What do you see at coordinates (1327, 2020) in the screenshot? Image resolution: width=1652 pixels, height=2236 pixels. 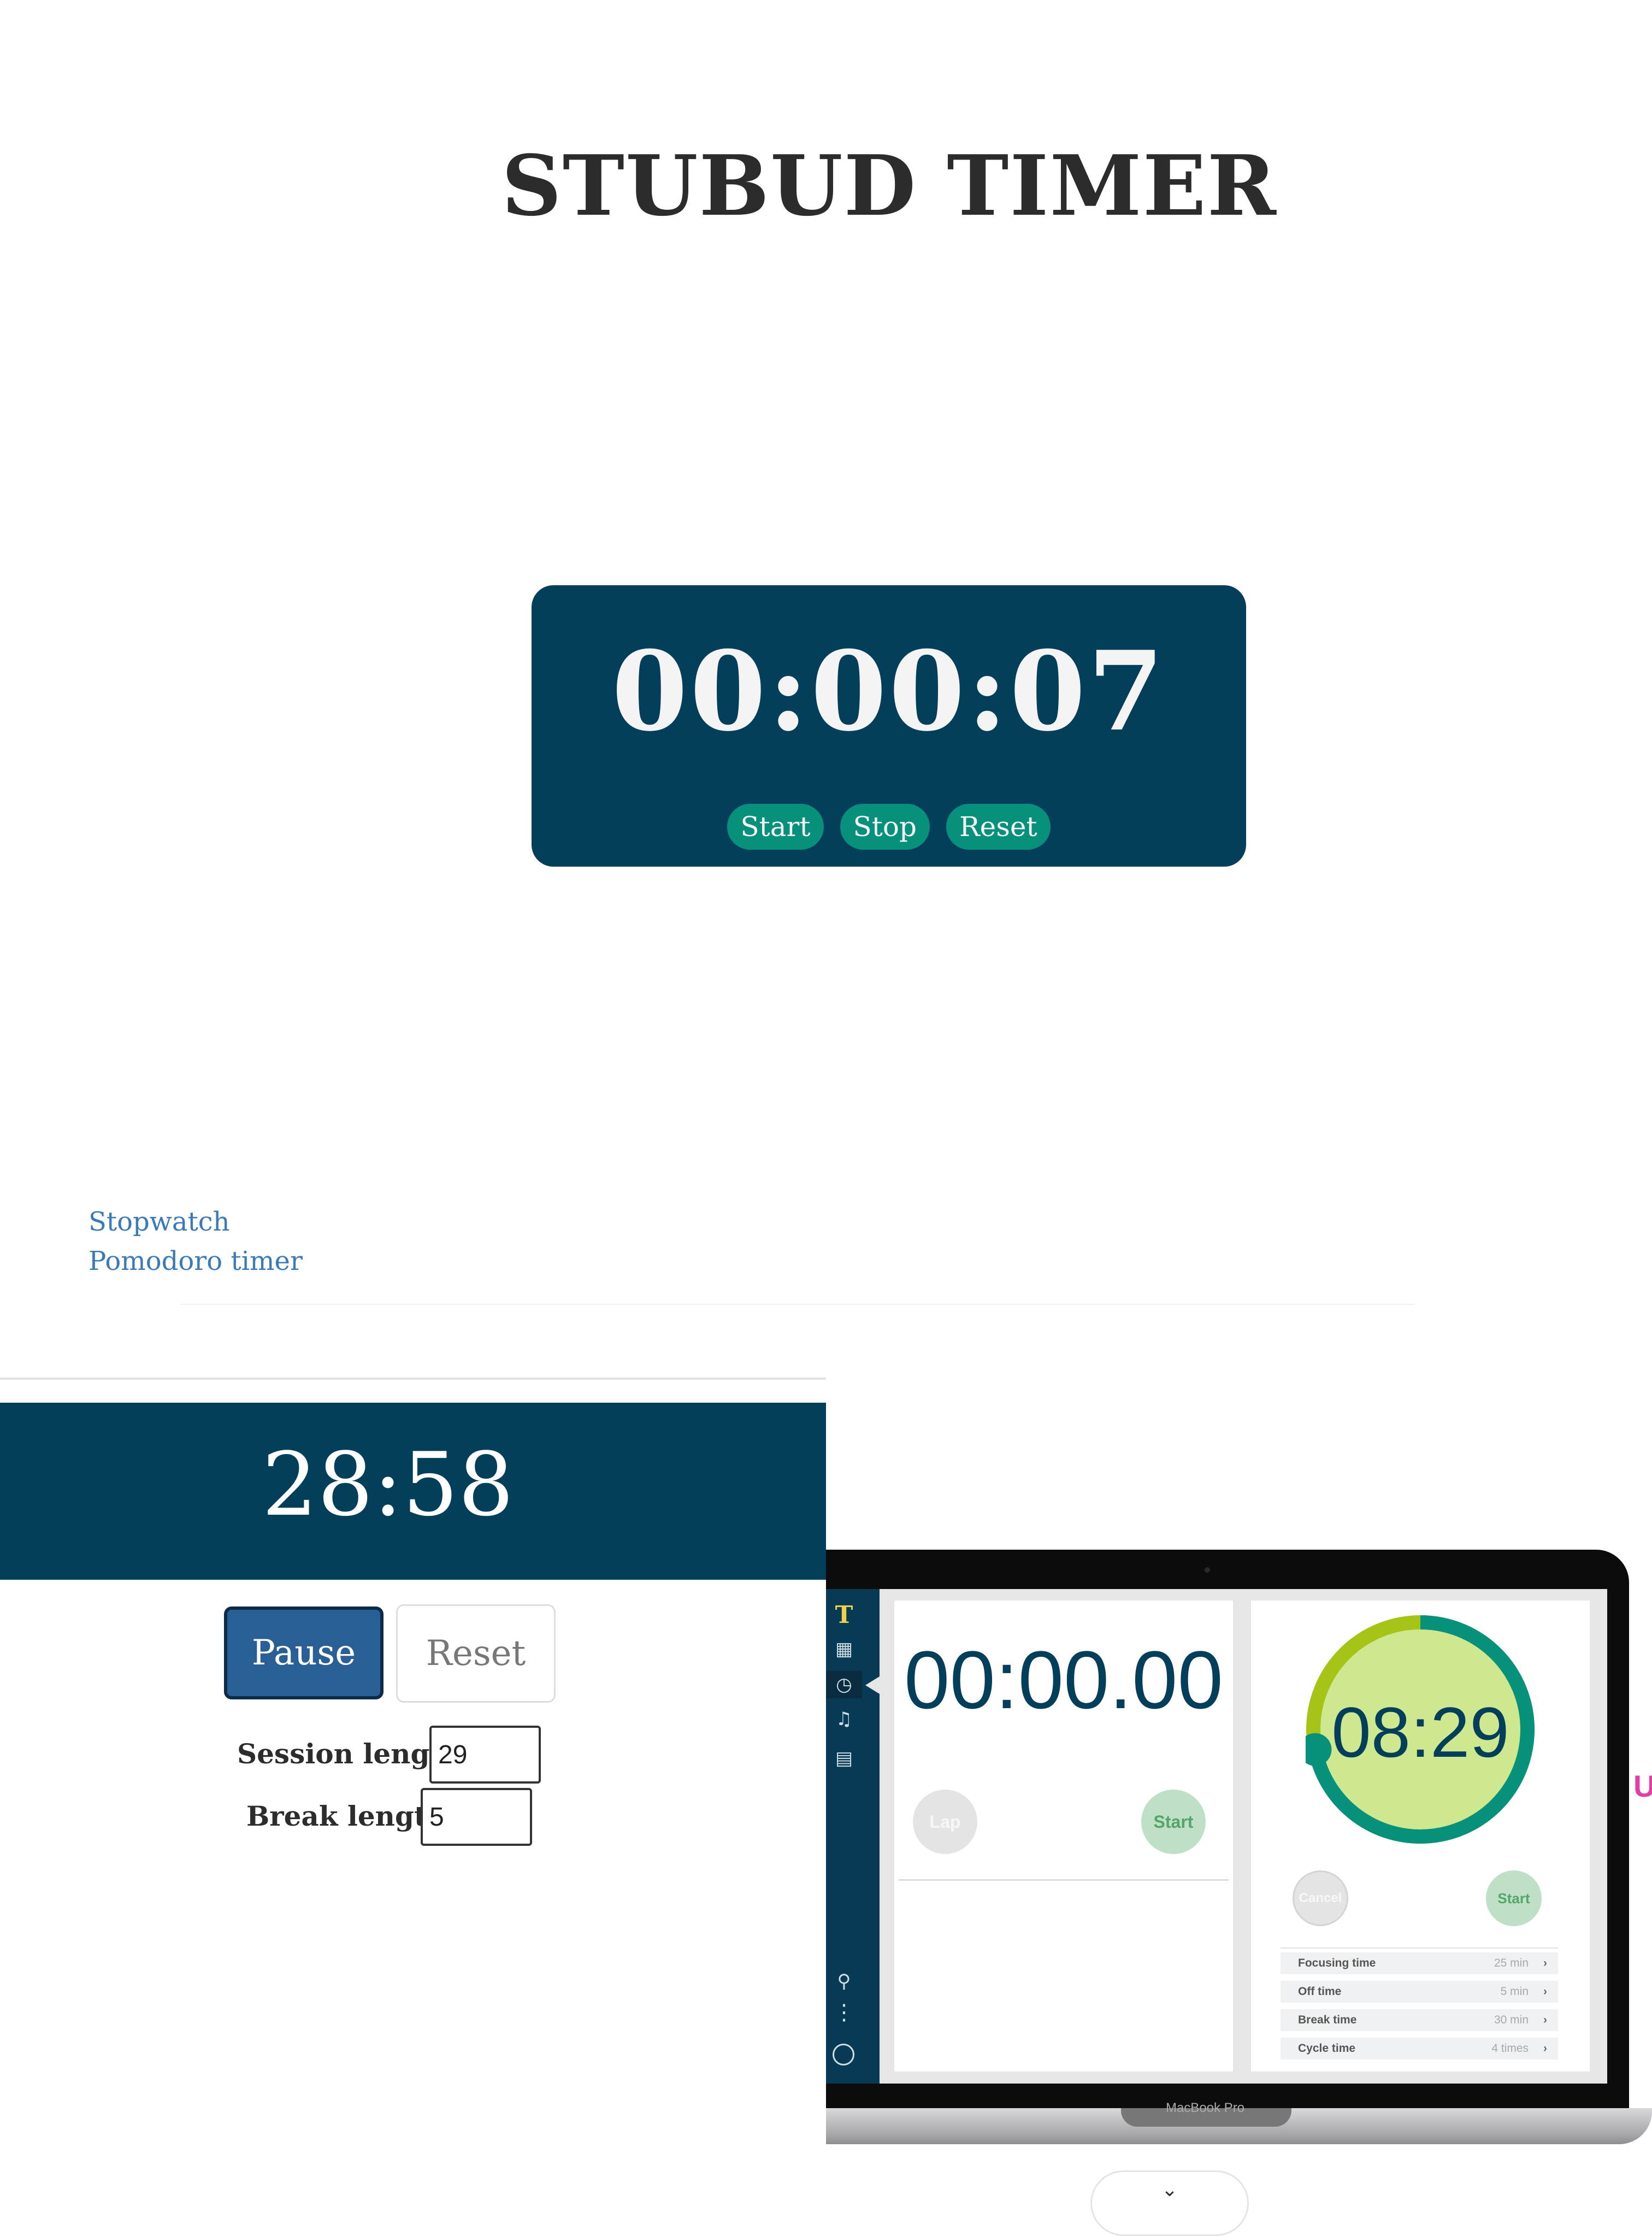 I see `setting-label: Break time` at bounding box center [1327, 2020].